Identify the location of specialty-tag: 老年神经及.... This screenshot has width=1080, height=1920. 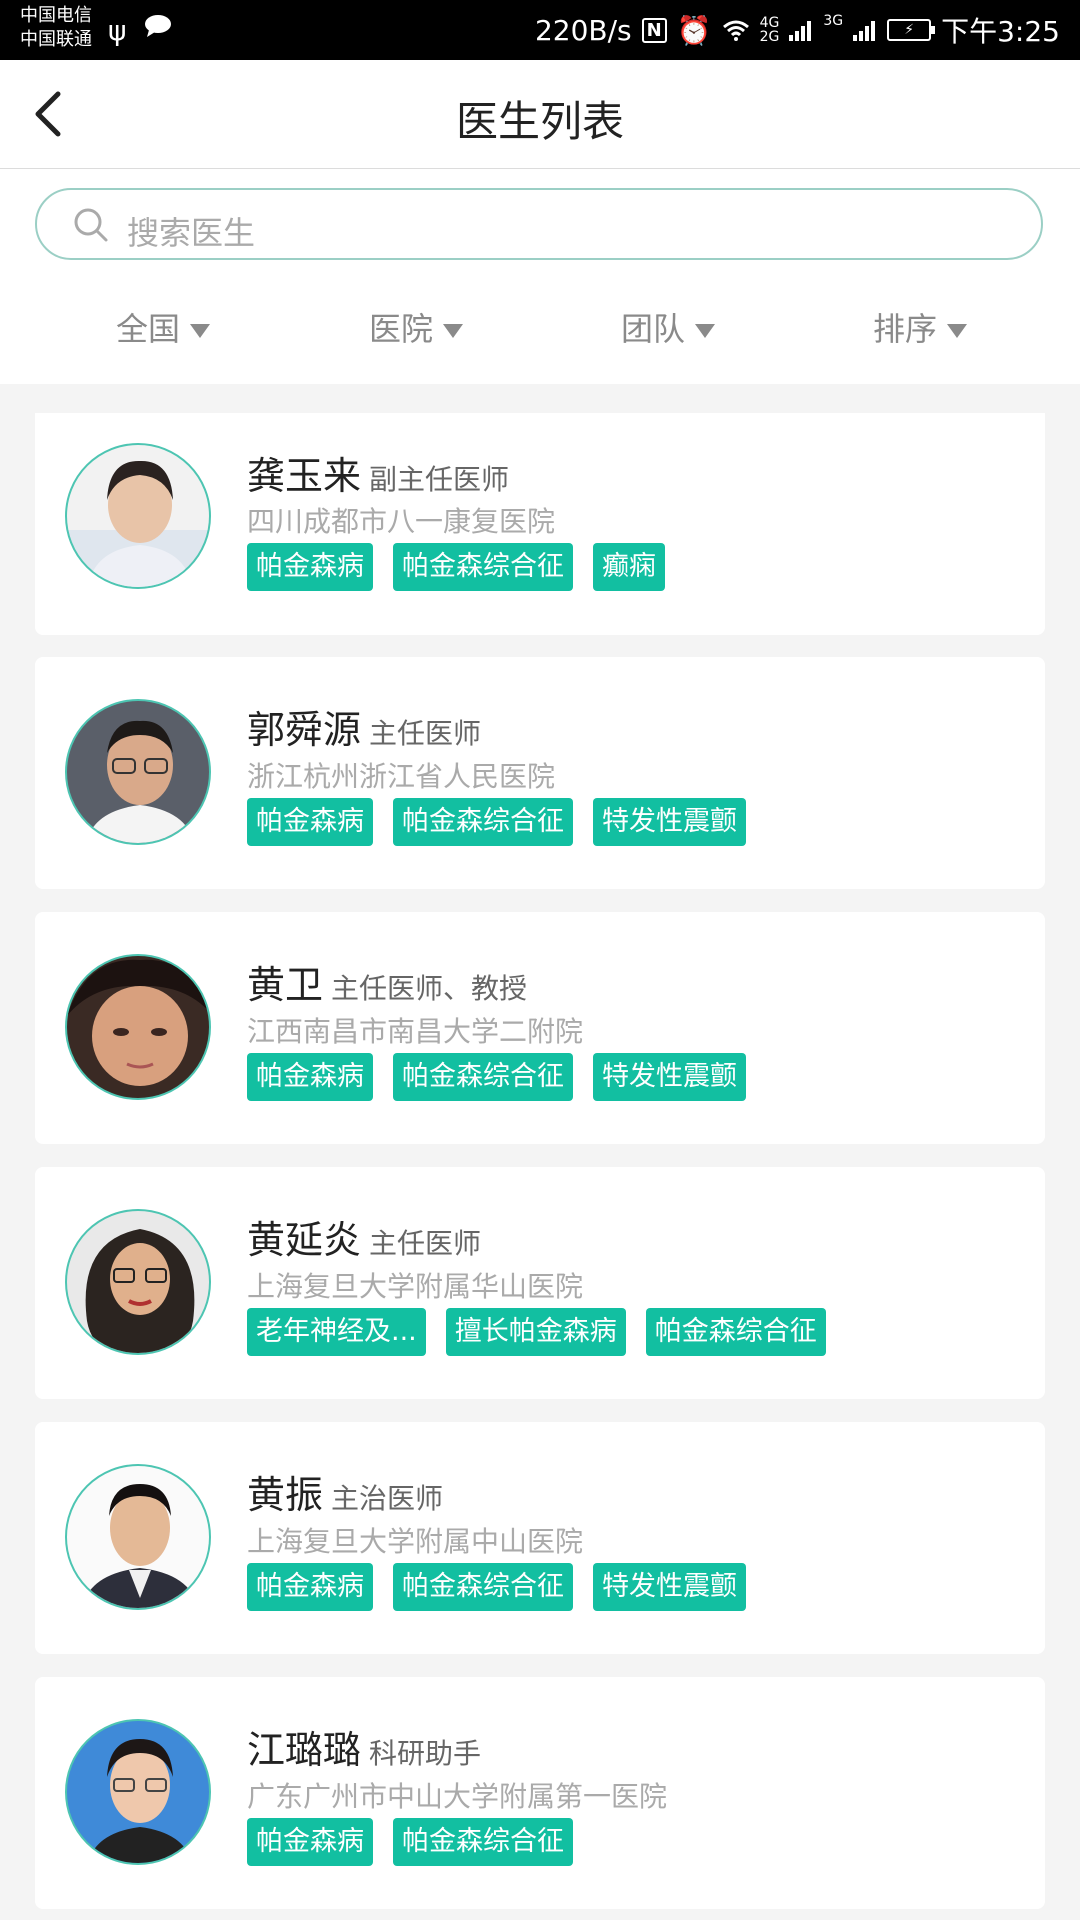
(336, 1332).